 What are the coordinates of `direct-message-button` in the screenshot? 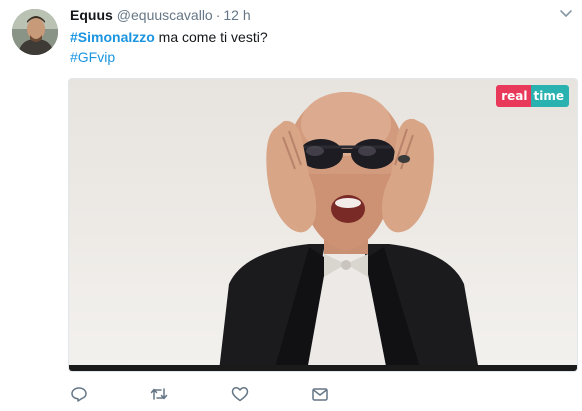 It's located at (320, 394).